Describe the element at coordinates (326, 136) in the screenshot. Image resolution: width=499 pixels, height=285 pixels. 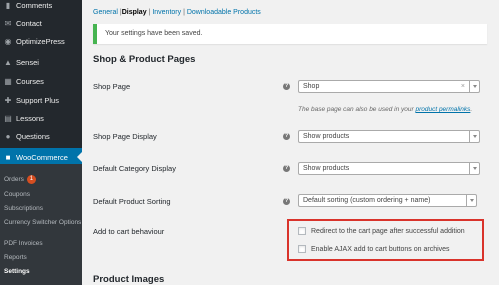
I see `shop-page-display-select-value: Show products` at that location.